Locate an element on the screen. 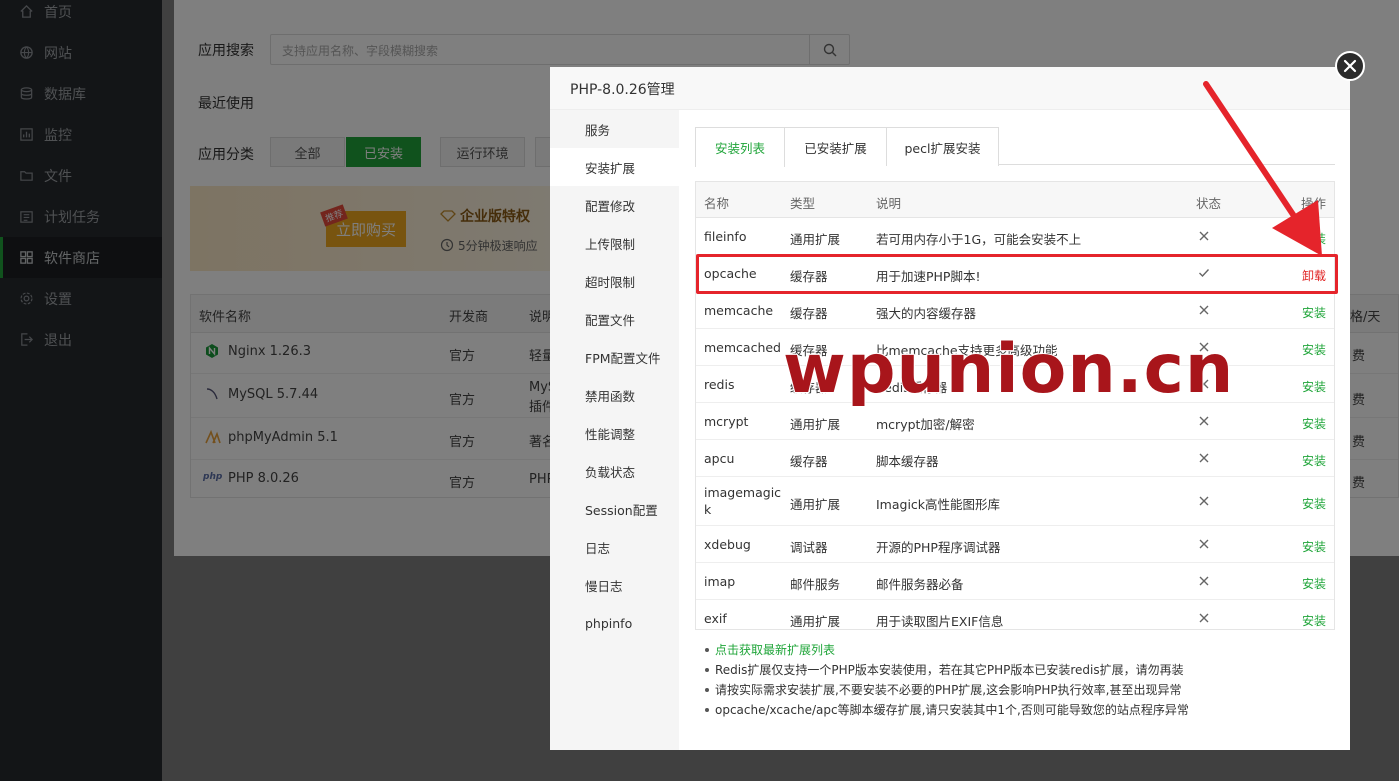 The width and height of the screenshot is (1399, 781). nav-item-config-file: 配置文件 is located at coordinates (614, 319).